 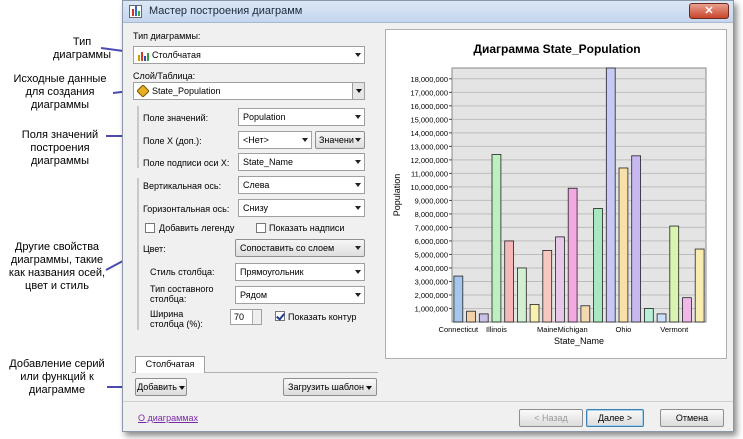 What do you see at coordinates (301, 117) in the screenshot?
I see `value-field-select: Population` at bounding box center [301, 117].